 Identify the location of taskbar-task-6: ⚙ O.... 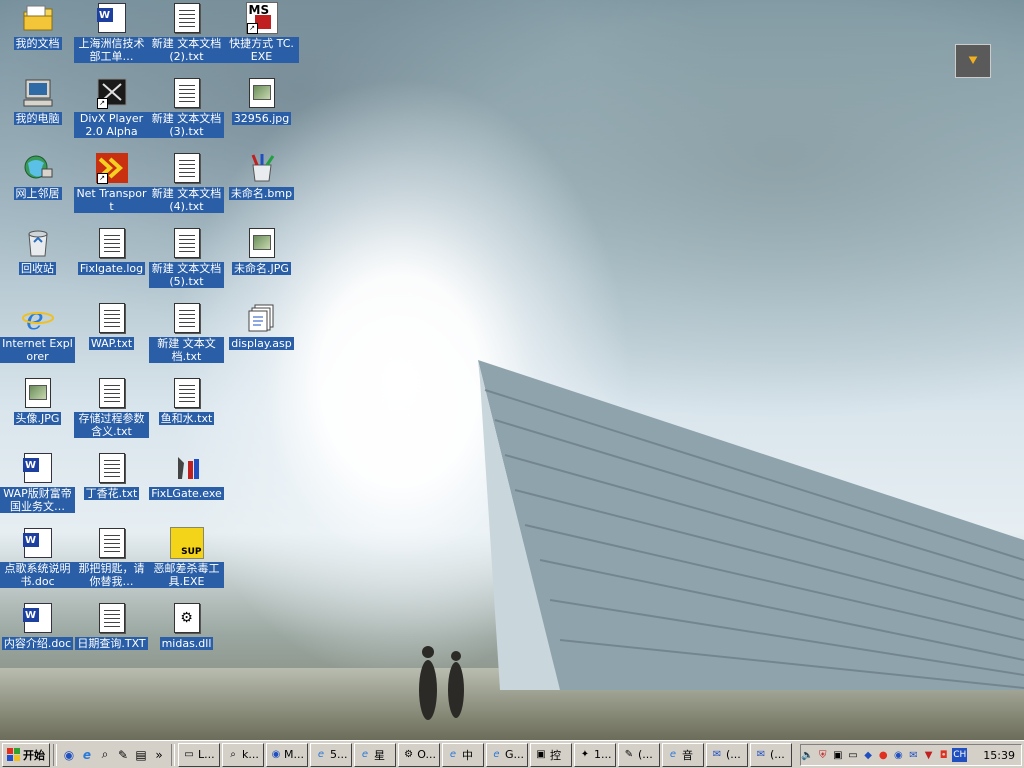
(419, 754).